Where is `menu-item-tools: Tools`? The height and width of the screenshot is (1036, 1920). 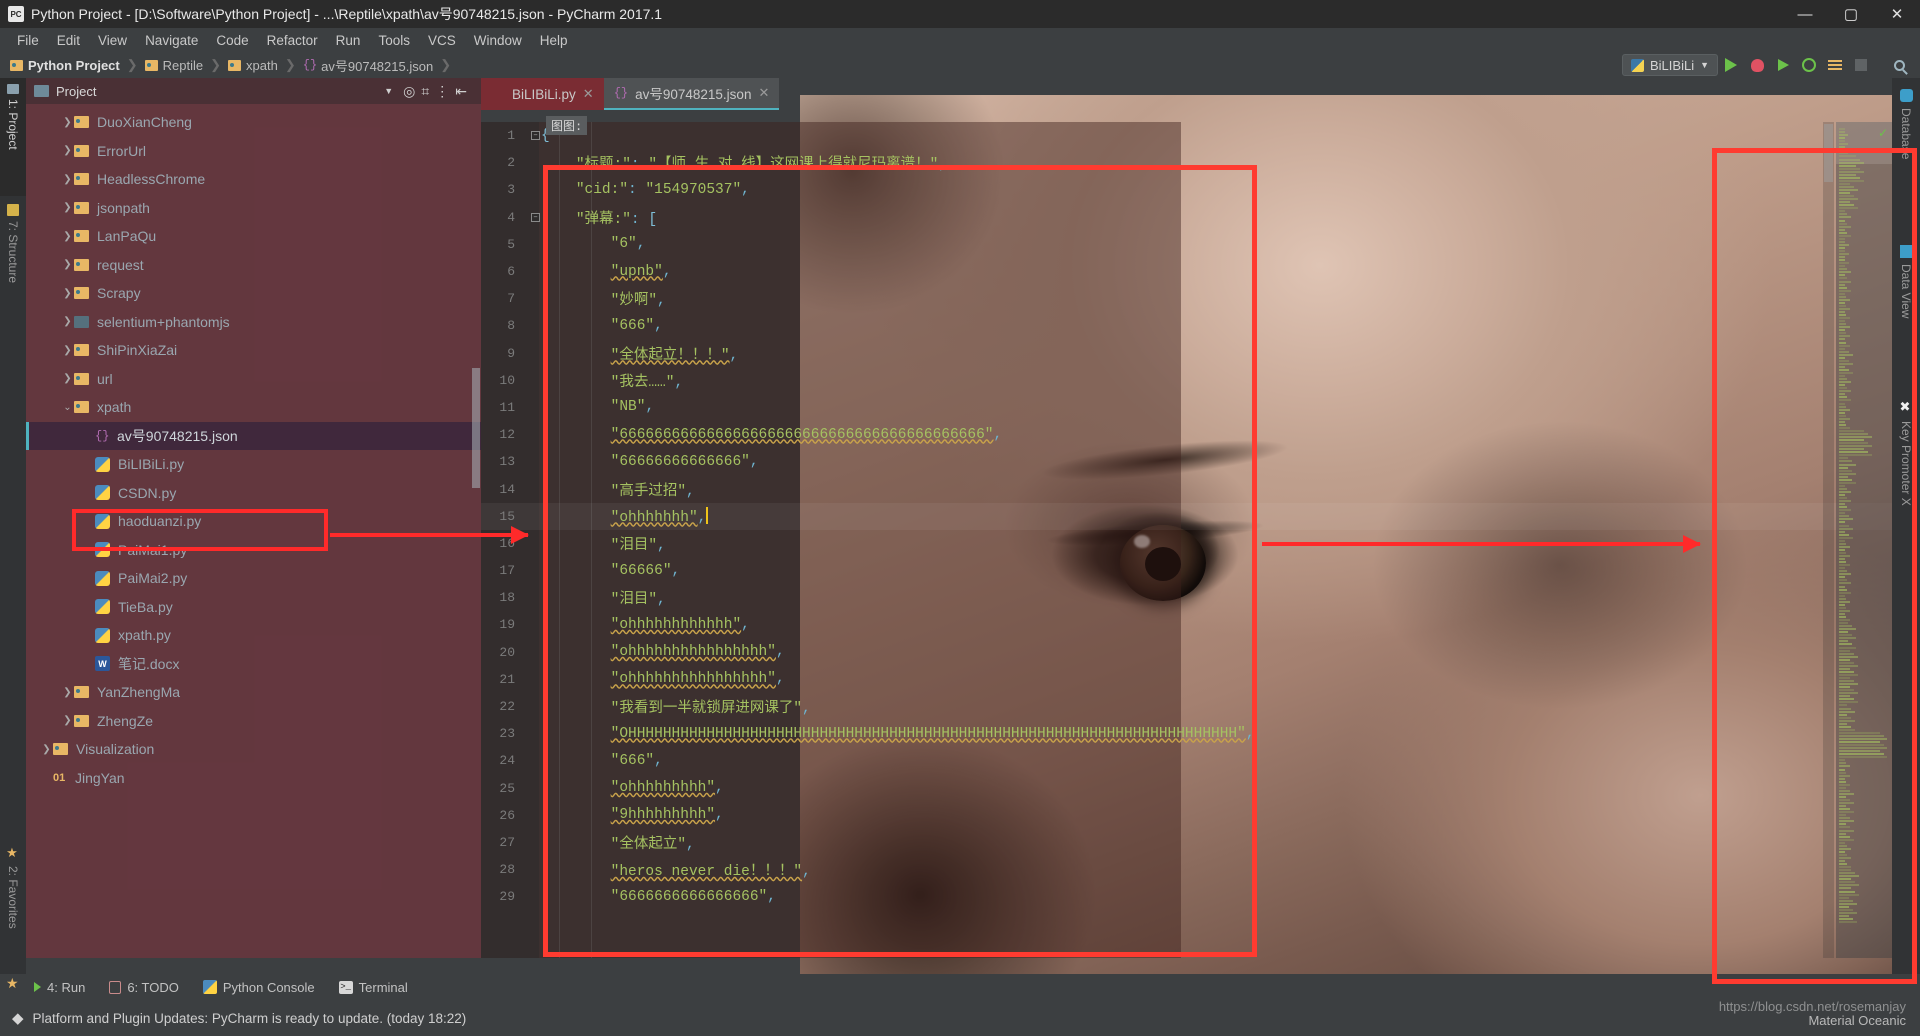
menu-item-tools: Tools is located at coordinates (394, 40).